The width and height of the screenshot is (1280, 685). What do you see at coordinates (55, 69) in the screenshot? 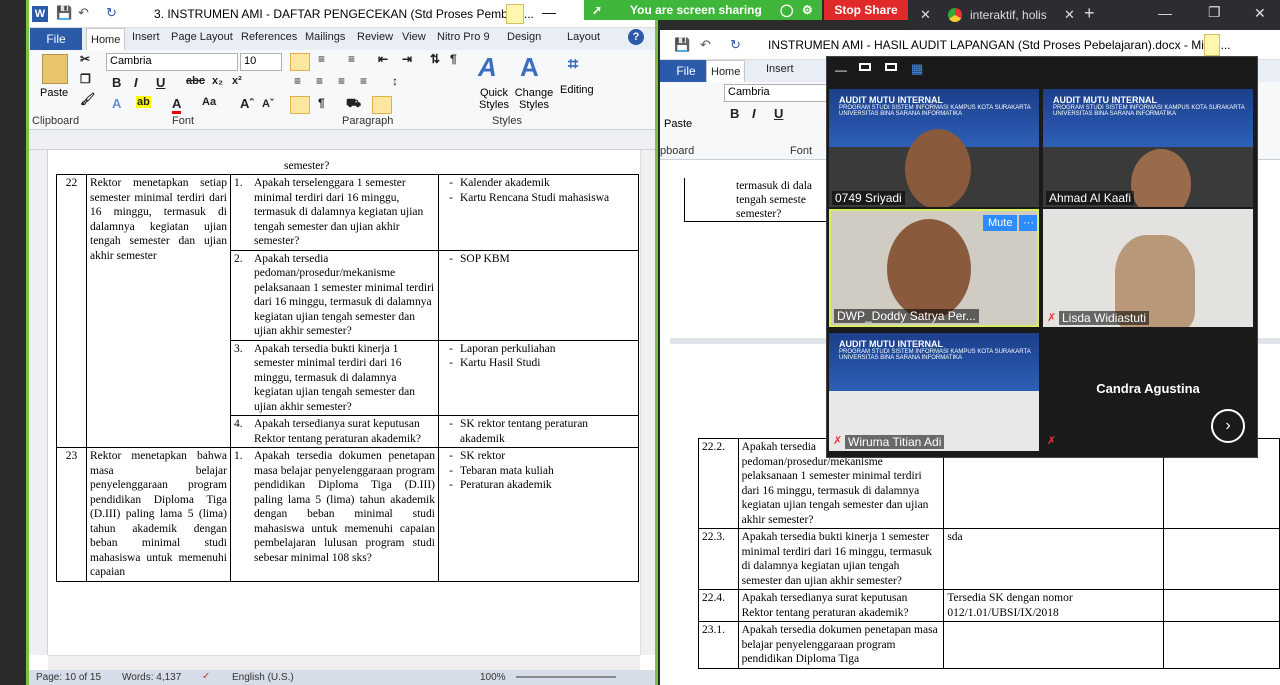
I see `paste-icon` at bounding box center [55, 69].